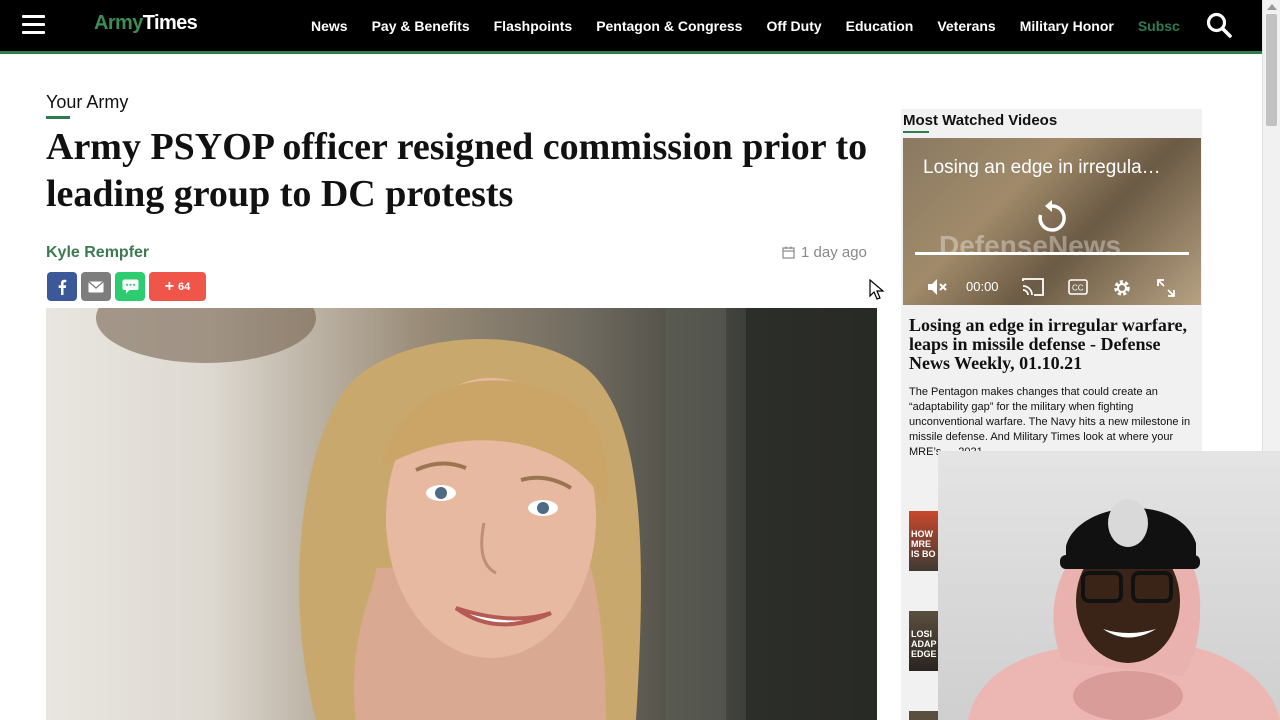  What do you see at coordinates (1166, 288) in the screenshot?
I see `fullscreen-icon` at bounding box center [1166, 288].